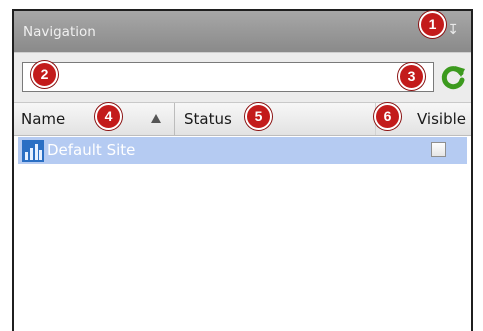  Describe the element at coordinates (242, 150) in the screenshot. I see `table-row: Default Site` at that location.